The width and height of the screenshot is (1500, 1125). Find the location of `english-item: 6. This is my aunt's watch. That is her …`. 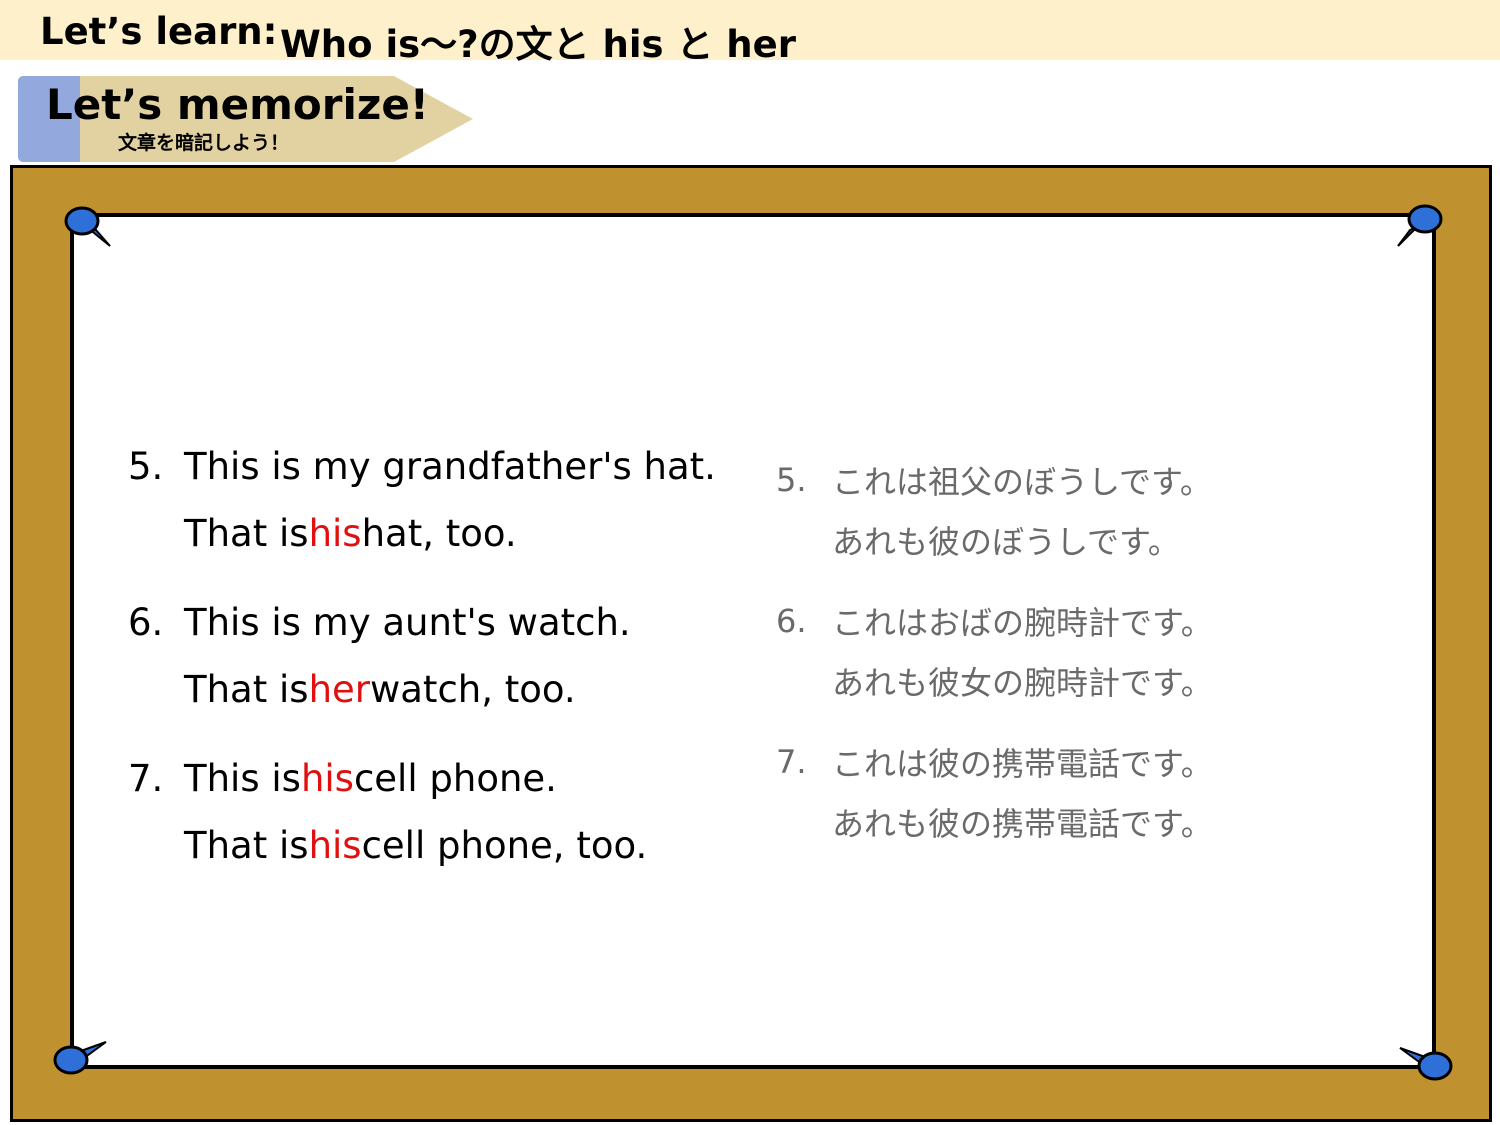

english-item: 6. This is my aunt's watch. That is her … is located at coordinates (422, 656).